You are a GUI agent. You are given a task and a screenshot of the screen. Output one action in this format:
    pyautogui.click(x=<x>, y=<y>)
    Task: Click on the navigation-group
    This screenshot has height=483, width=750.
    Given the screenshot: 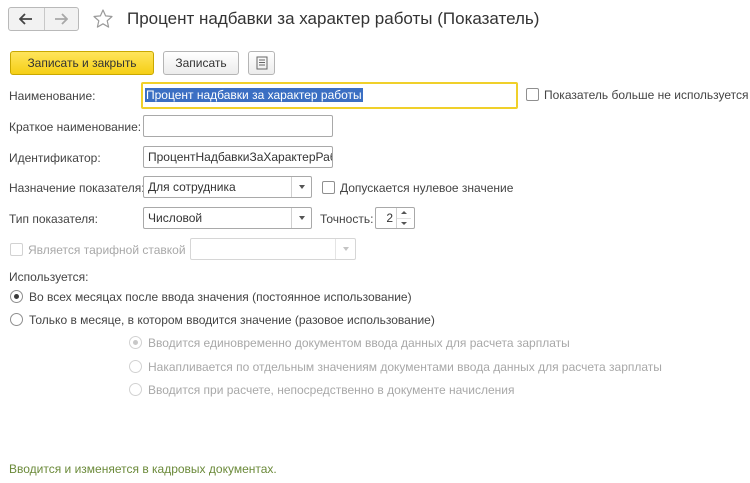 What is the action you would take?
    pyautogui.click(x=43, y=19)
    